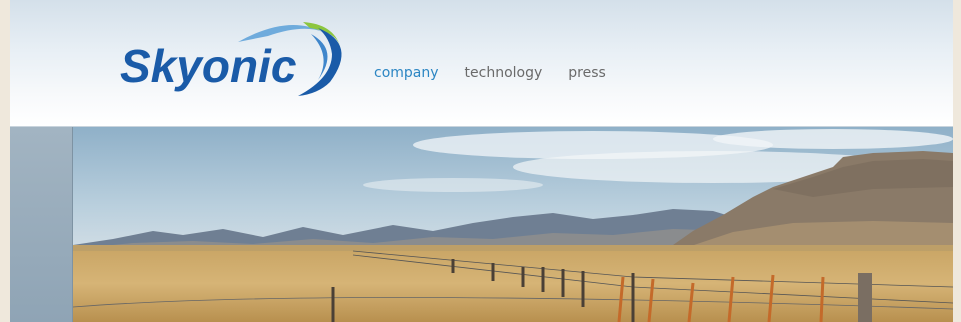  Describe the element at coordinates (957, 161) in the screenshot. I see `page-right-margin` at that location.